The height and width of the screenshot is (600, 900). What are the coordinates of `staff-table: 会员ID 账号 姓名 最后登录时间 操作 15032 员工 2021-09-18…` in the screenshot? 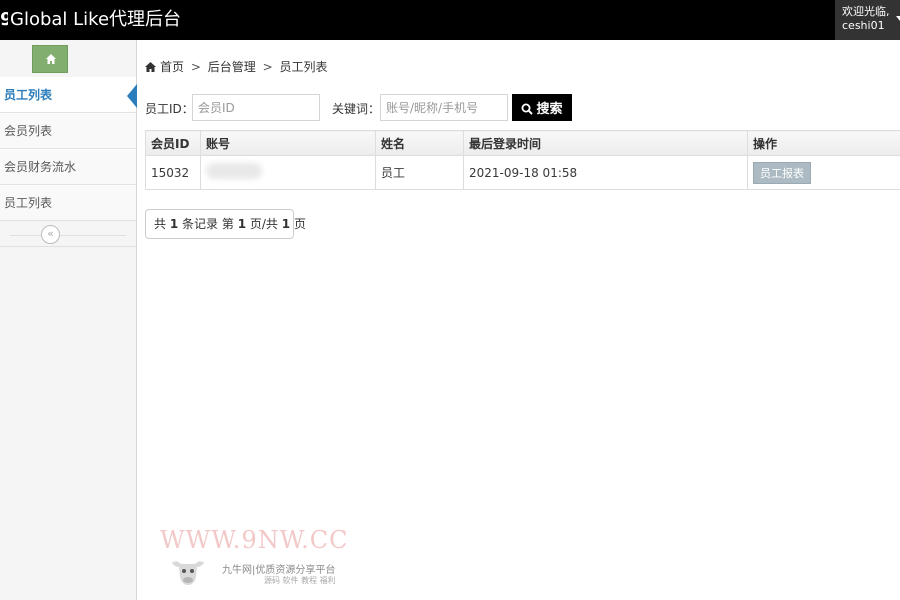 It's located at (522, 160).